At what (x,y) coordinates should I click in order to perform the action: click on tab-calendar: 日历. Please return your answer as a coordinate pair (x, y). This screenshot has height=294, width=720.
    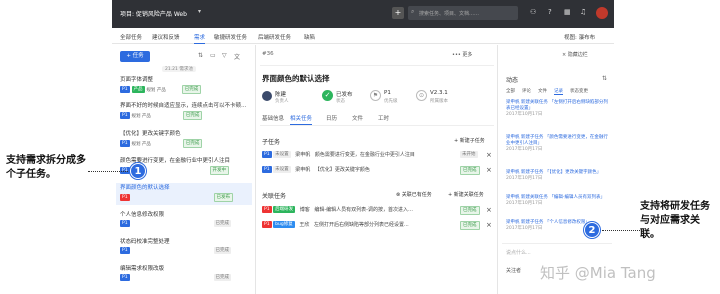
    Looking at the image, I should click on (331, 118).